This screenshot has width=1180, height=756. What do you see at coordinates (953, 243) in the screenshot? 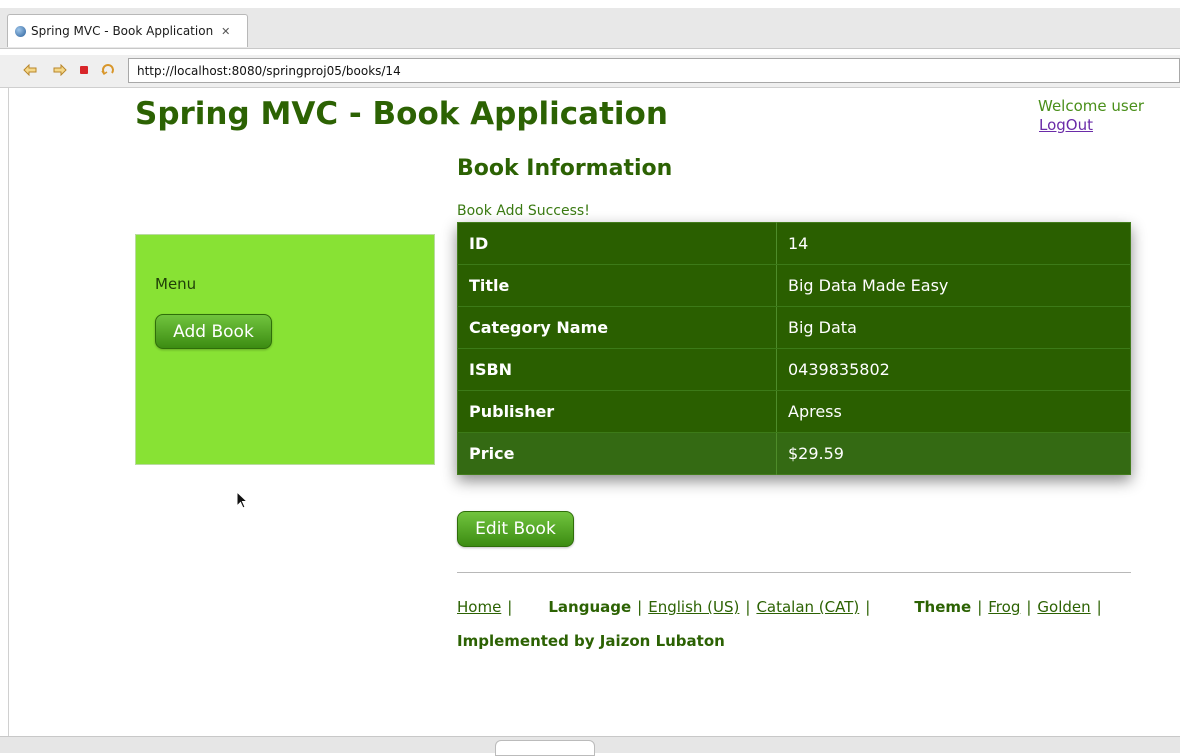
I see `row-value: 14` at bounding box center [953, 243].